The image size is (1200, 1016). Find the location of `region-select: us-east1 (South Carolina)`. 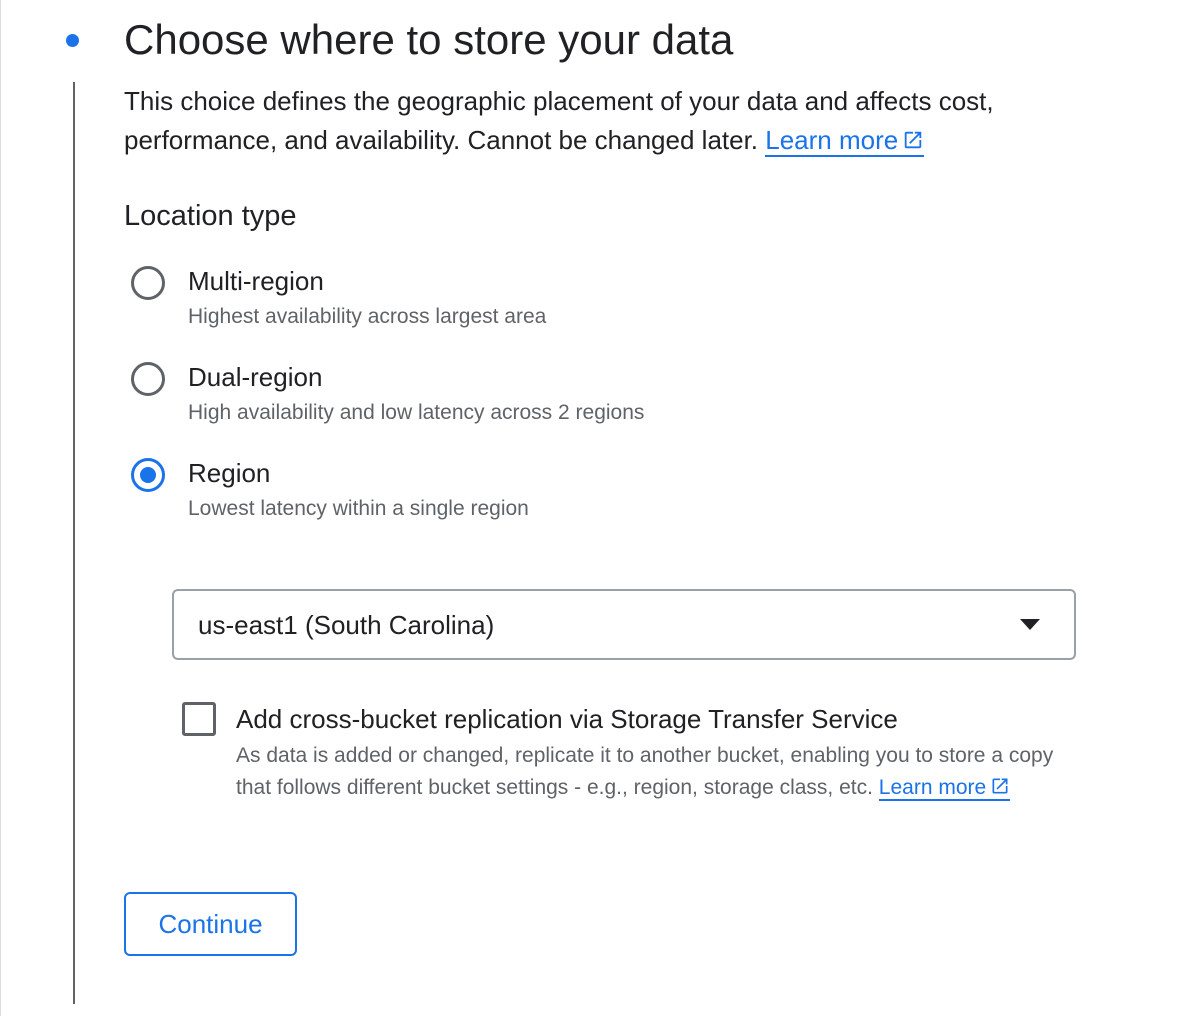

region-select: us-east1 (South Carolina) is located at coordinates (624, 624).